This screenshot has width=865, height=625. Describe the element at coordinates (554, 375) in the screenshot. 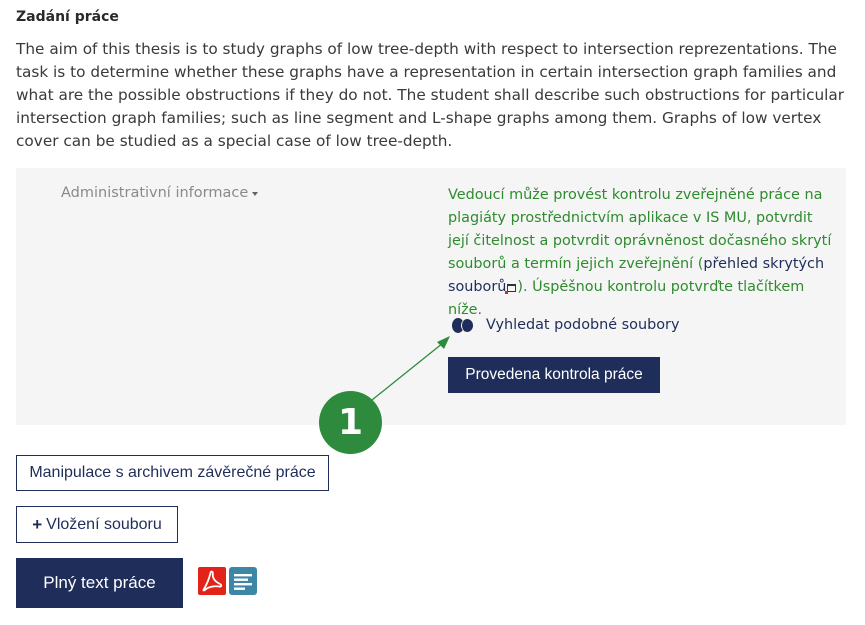

I see `confirm-check-button: Provedena kontrola práce` at that location.